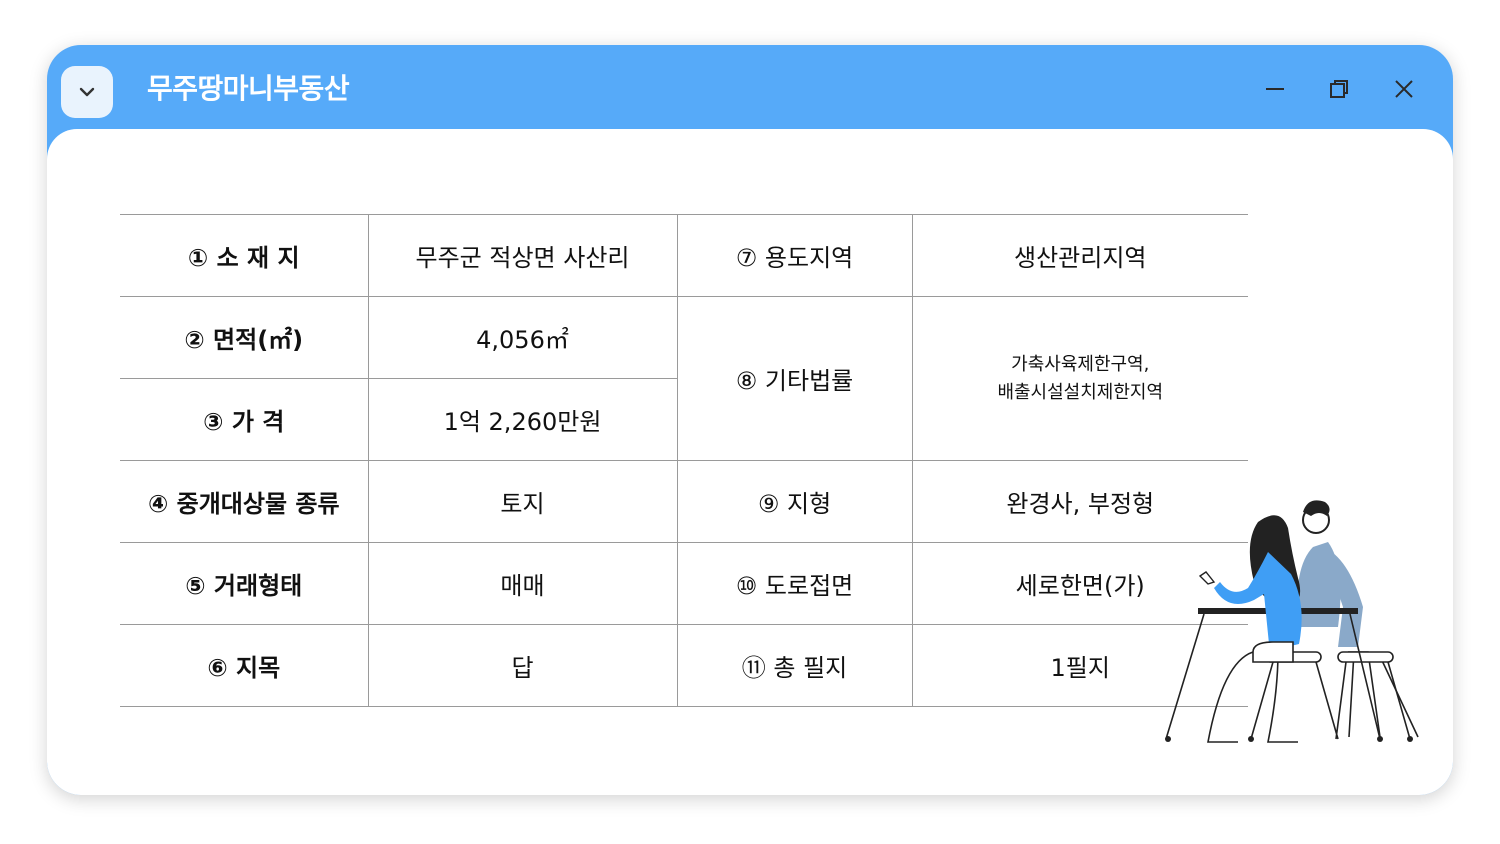 This screenshot has height=844, width=1500. Describe the element at coordinates (244, 501) in the screenshot. I see `label-property-type: ④ 중개대상물 종류` at that location.